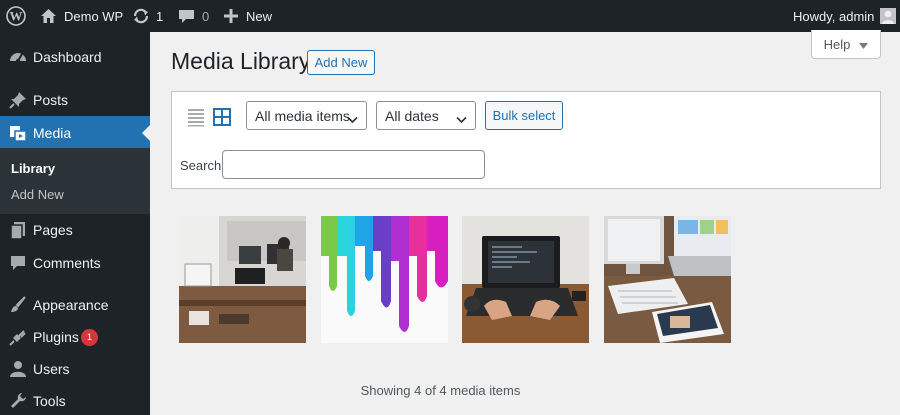  Describe the element at coordinates (201, 165) in the screenshot. I see `search-label: Search` at that location.